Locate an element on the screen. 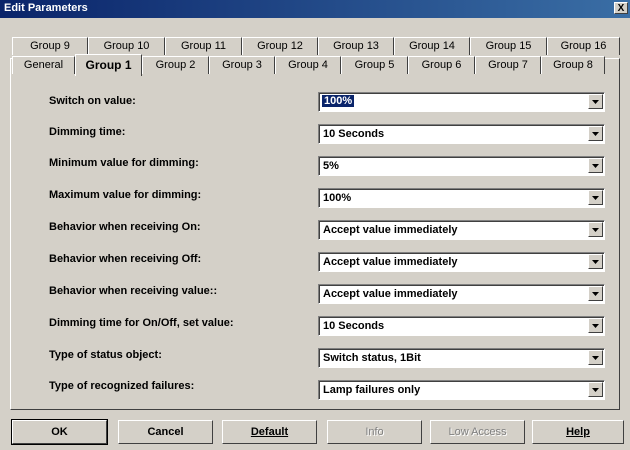 This screenshot has width=630, height=450. dimming-time-onoff-value: 10 Seconds is located at coordinates (354, 326).